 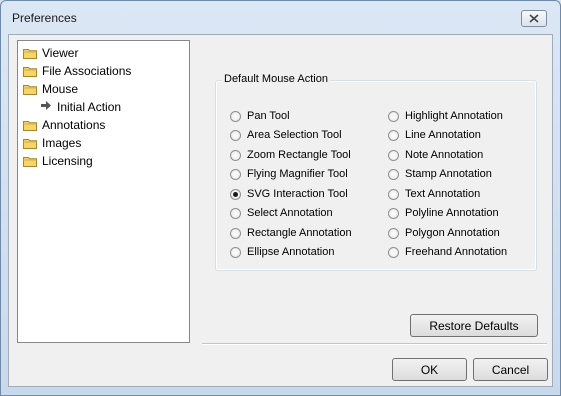 What do you see at coordinates (290, 213) in the screenshot?
I see `radio-label: Select Annotation` at bounding box center [290, 213].